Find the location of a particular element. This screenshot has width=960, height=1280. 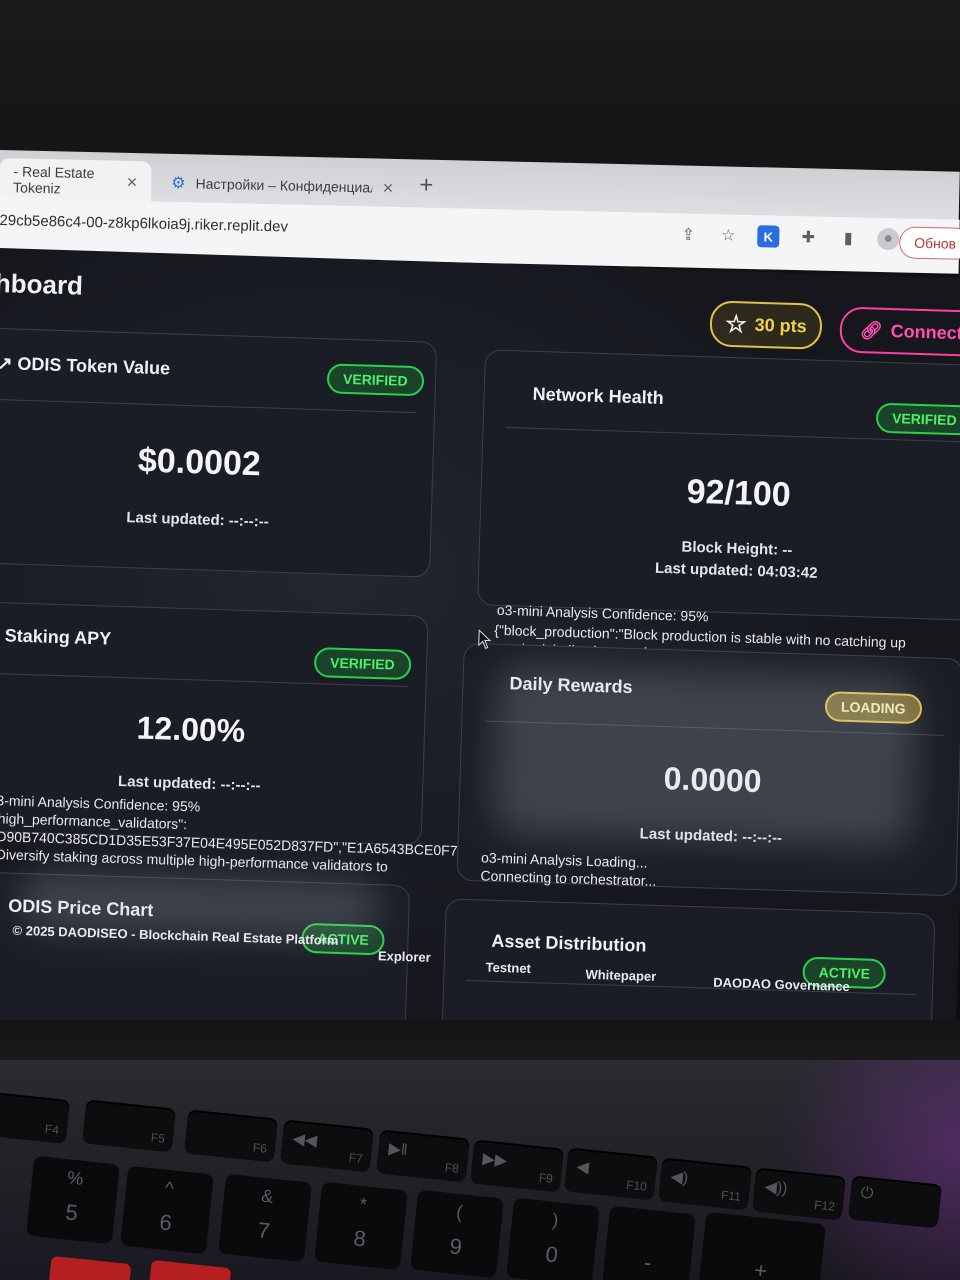

profile-avatar-icon: ● is located at coordinates (888, 239).